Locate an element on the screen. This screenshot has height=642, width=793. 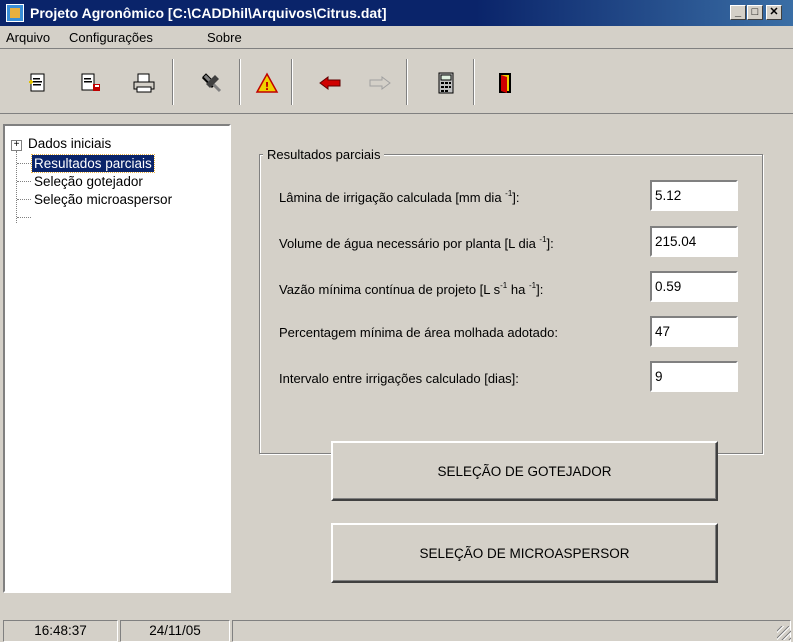
maximize-button: □ is located at coordinates (755, 12).